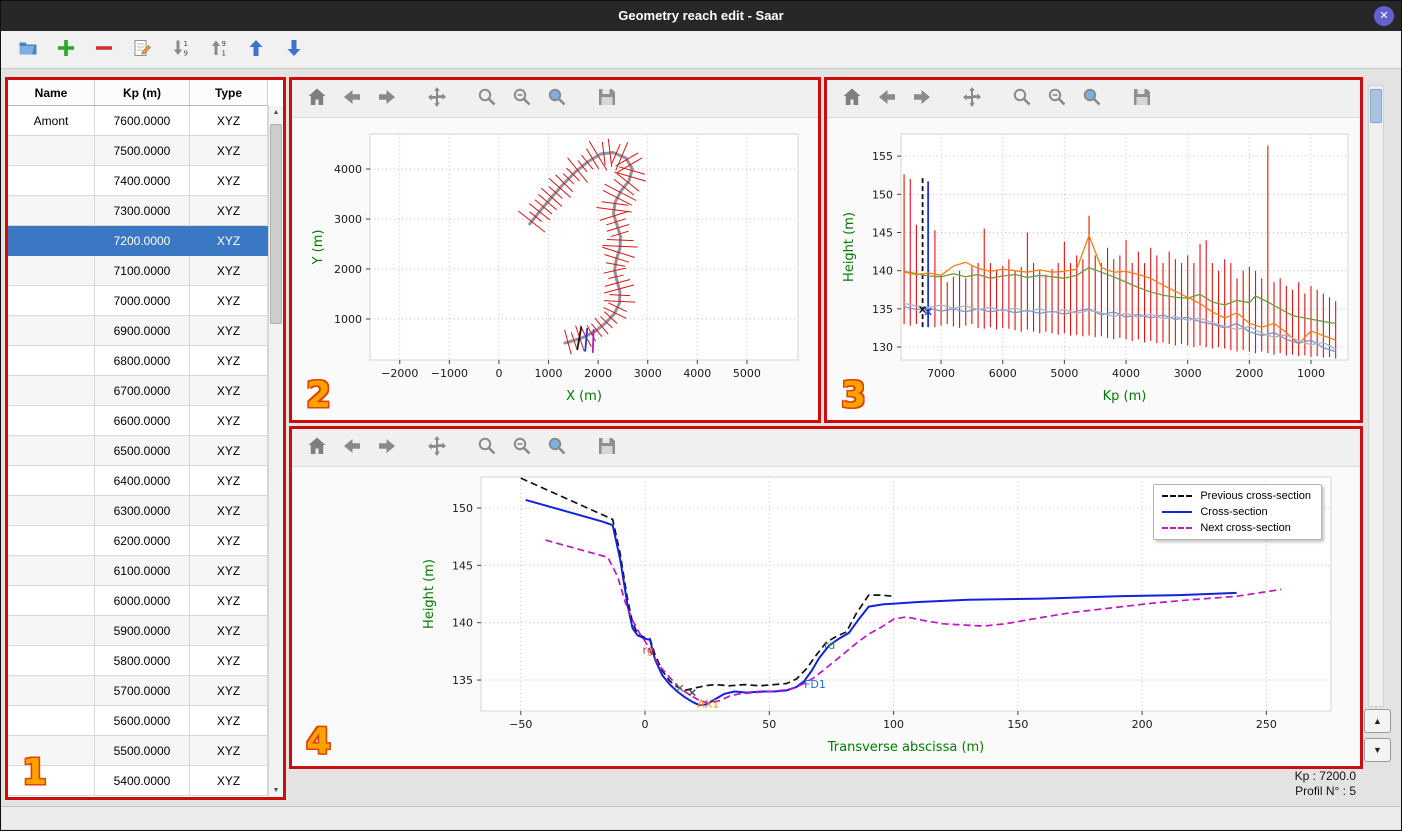 The width and height of the screenshot is (1402, 831). I want to click on svg-text: 155, so click(882, 156).